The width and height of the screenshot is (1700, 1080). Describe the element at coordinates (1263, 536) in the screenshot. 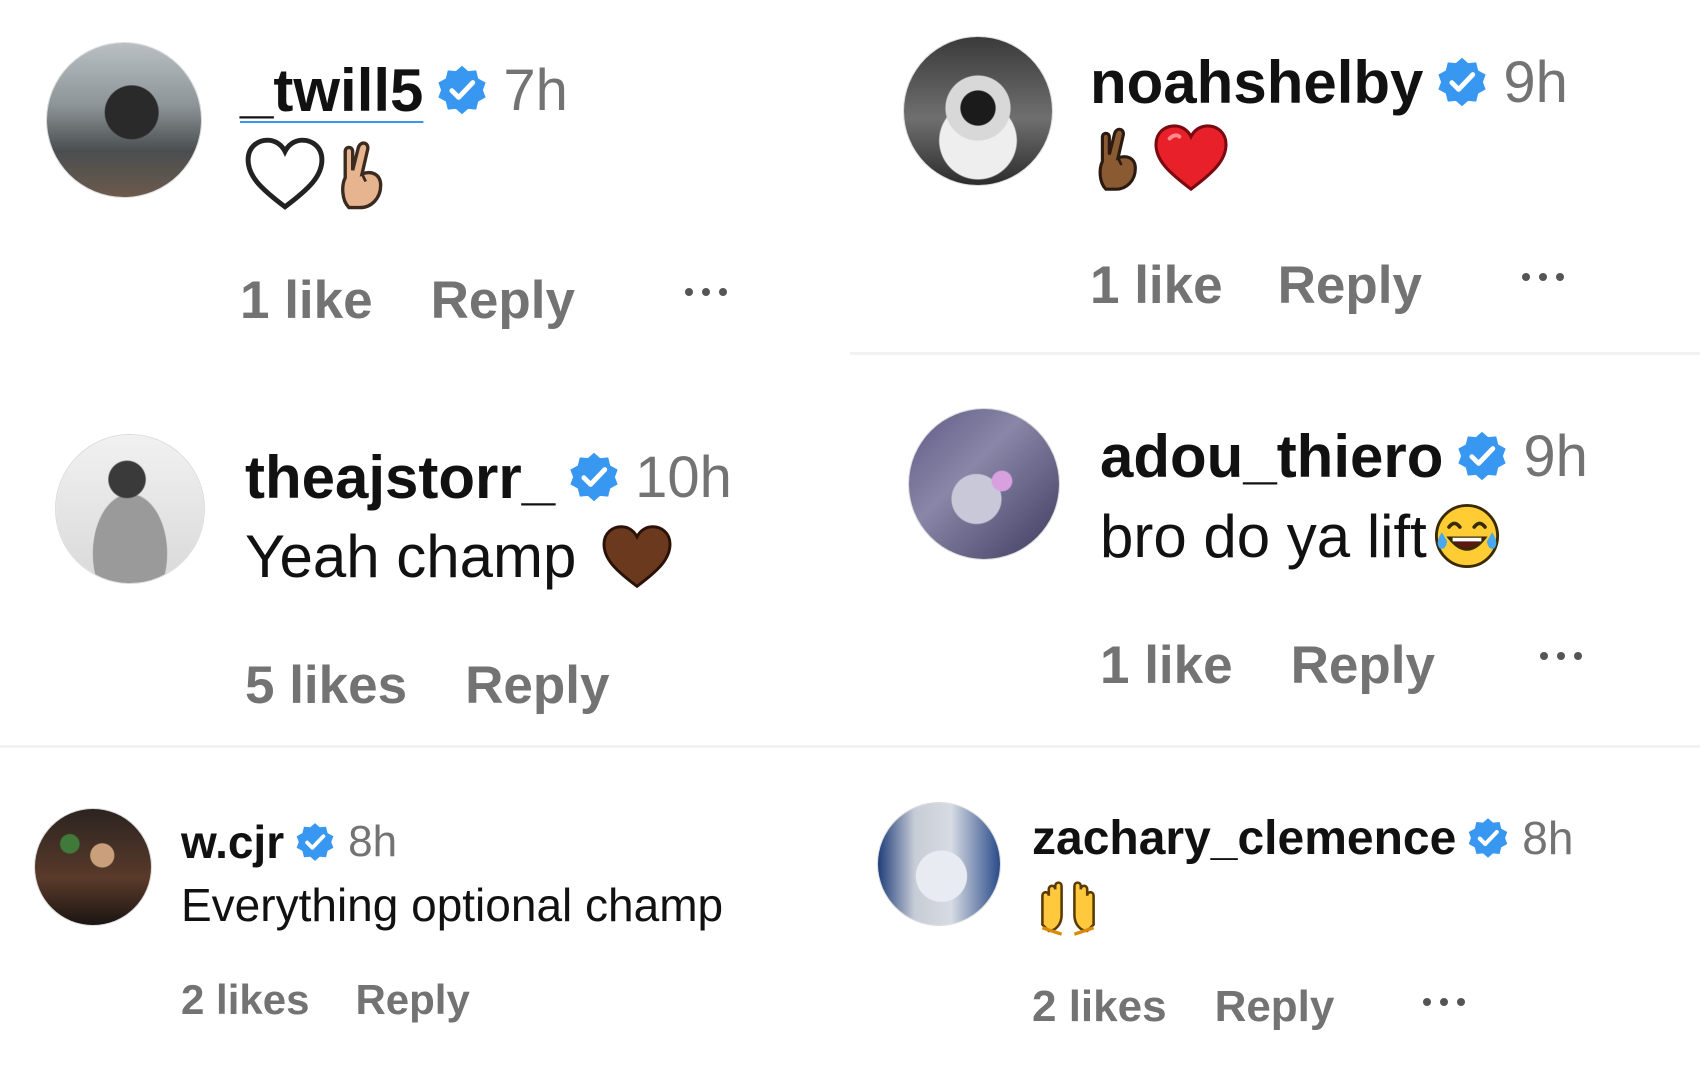

I see `comment-text: bro do ya lift` at that location.